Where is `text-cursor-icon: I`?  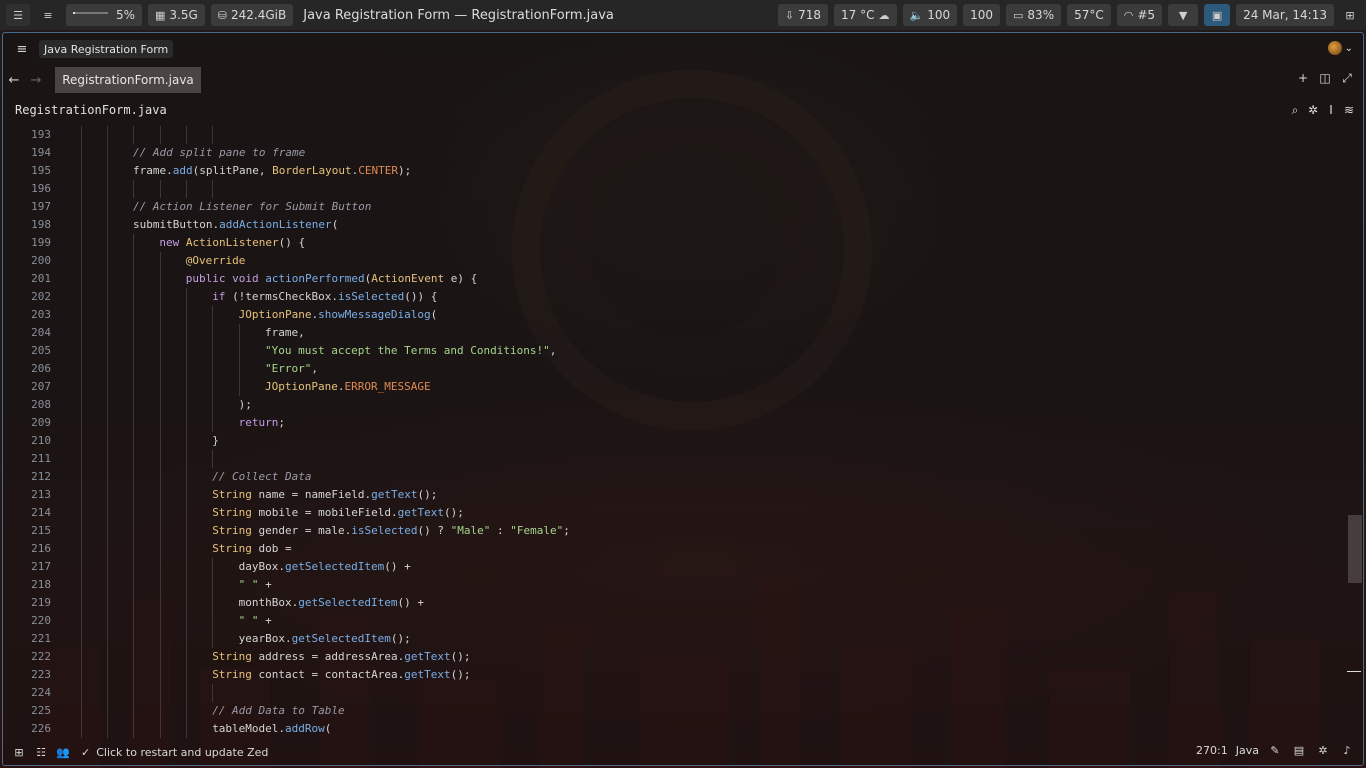
text-cursor-icon: I is located at coordinates (1331, 110).